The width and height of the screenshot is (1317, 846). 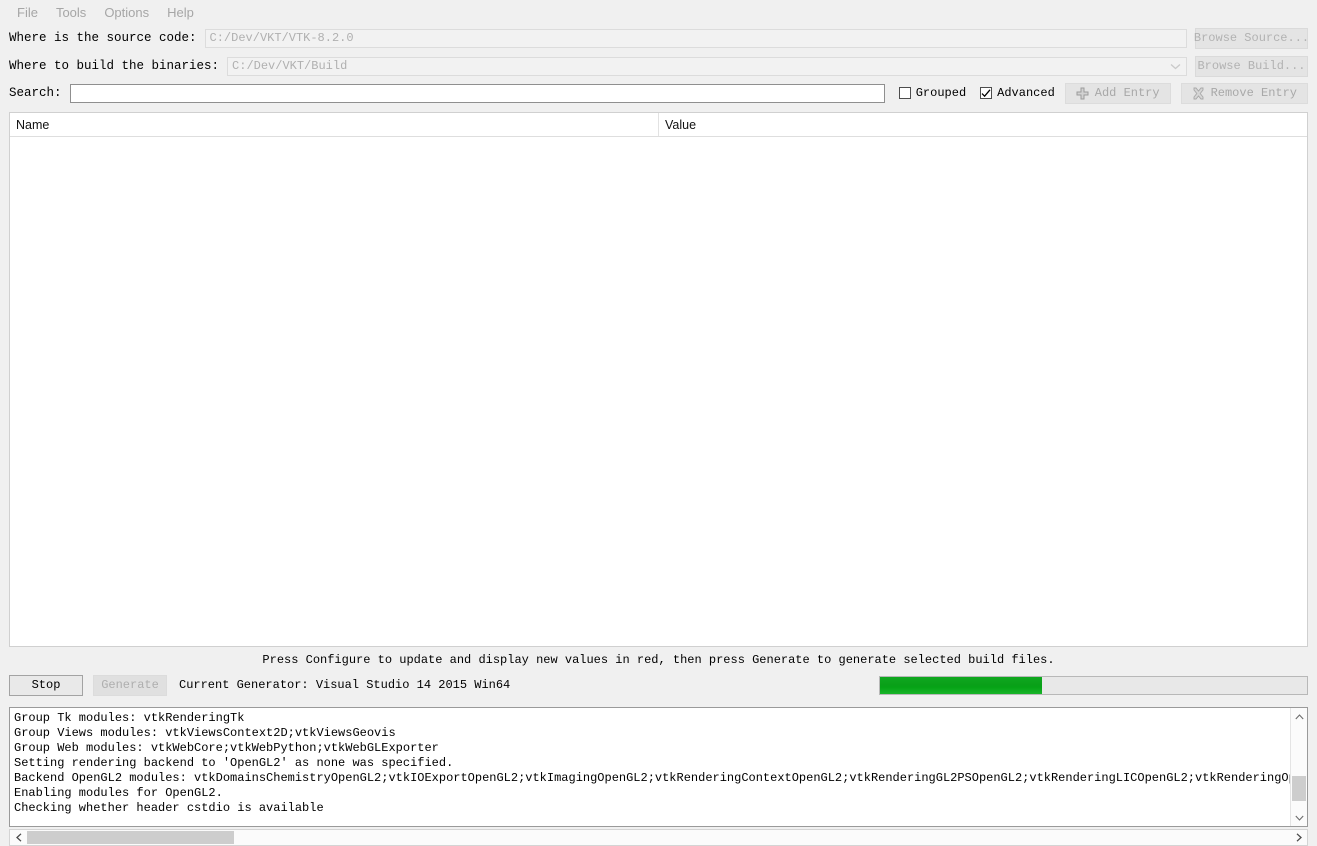 I want to click on advanced-checkbox-label: Advanced, so click(x=1026, y=93).